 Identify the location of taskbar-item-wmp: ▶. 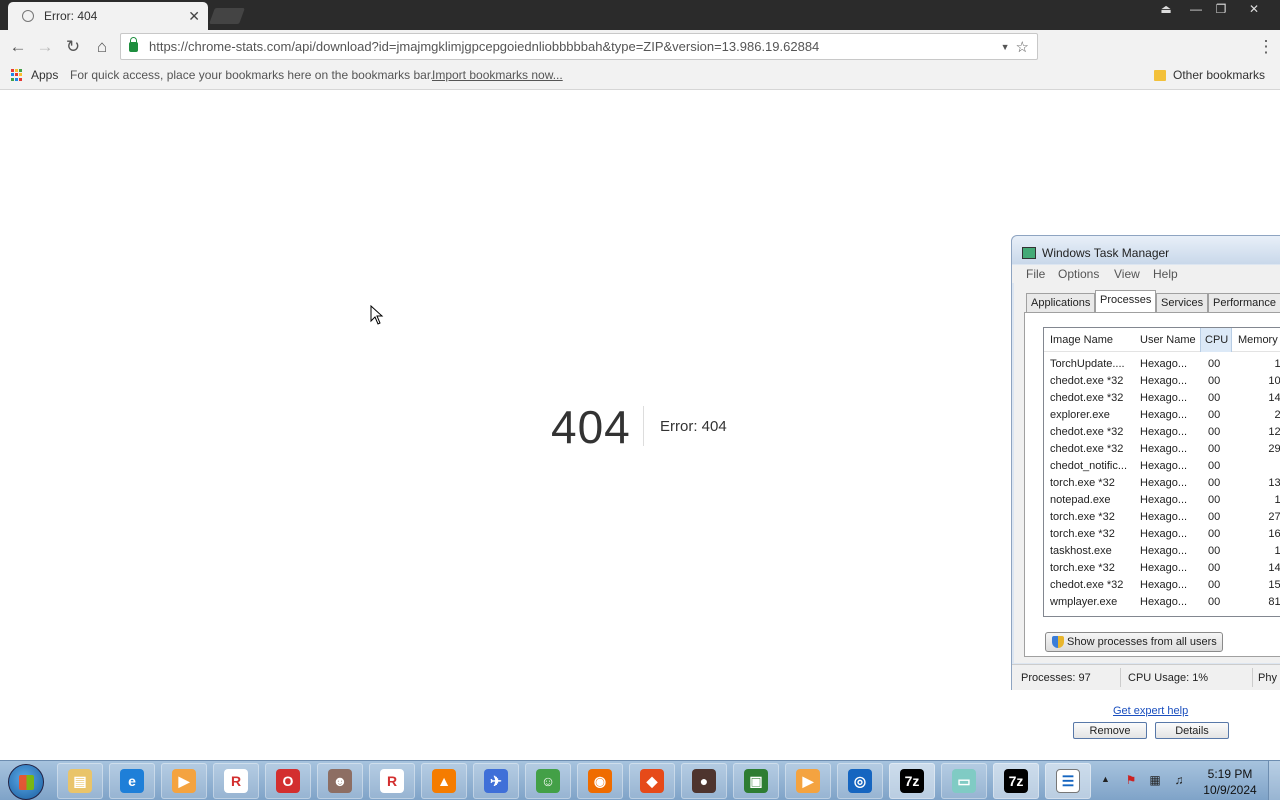
(808, 781).